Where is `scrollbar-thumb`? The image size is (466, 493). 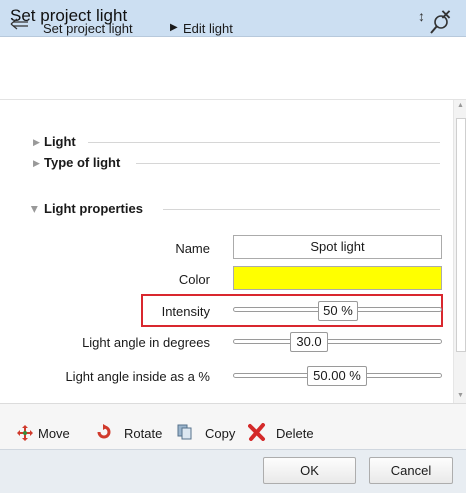 scrollbar-thumb is located at coordinates (461, 235).